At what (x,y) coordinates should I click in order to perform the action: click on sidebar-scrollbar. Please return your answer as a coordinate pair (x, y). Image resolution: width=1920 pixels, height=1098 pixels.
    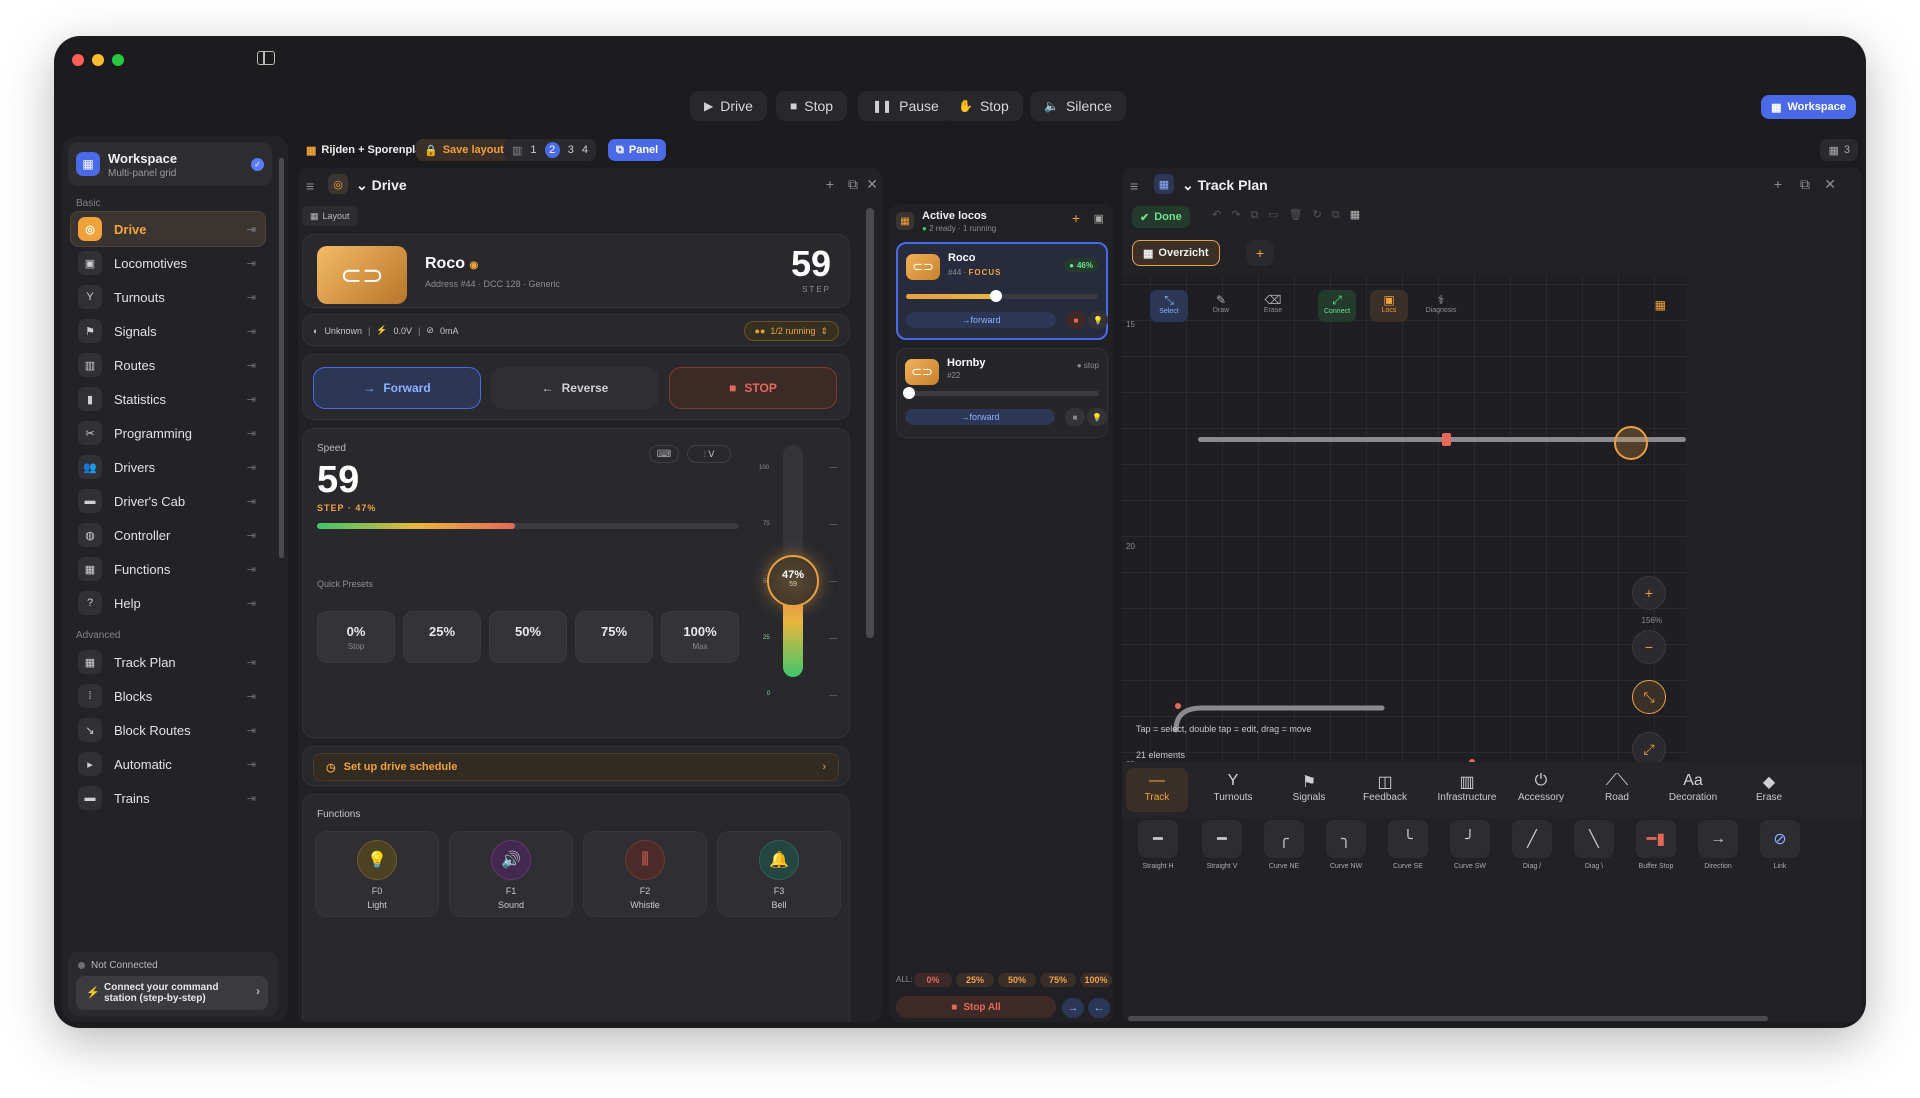
    Looking at the image, I should click on (281, 358).